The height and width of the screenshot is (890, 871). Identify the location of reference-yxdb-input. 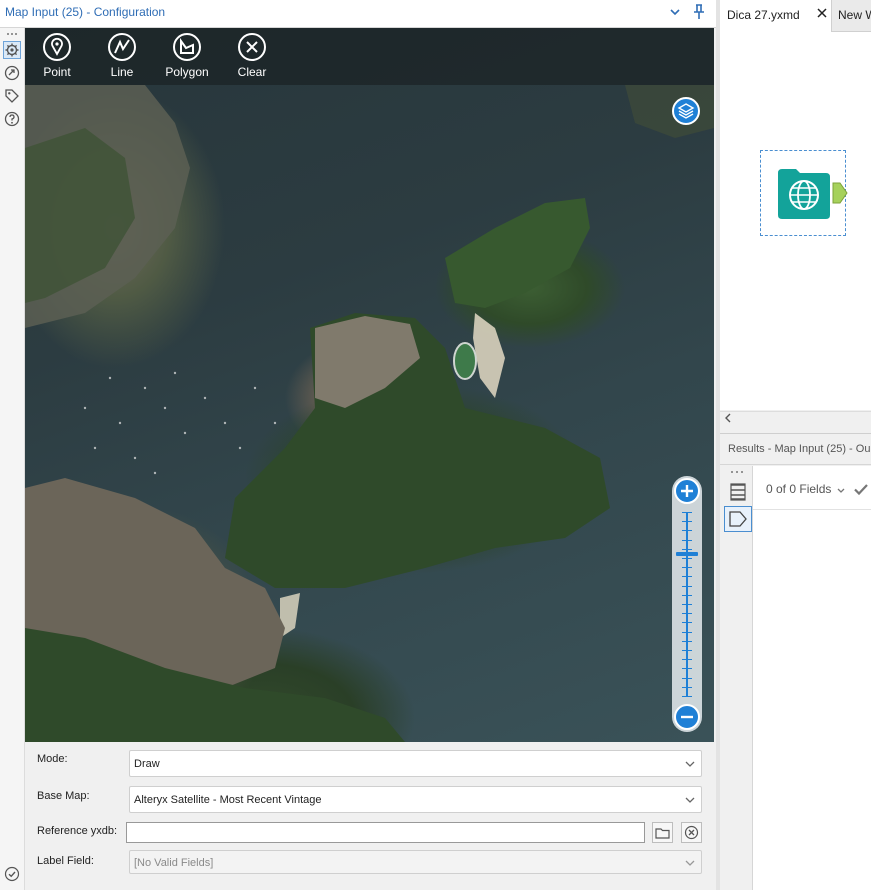
(385, 832).